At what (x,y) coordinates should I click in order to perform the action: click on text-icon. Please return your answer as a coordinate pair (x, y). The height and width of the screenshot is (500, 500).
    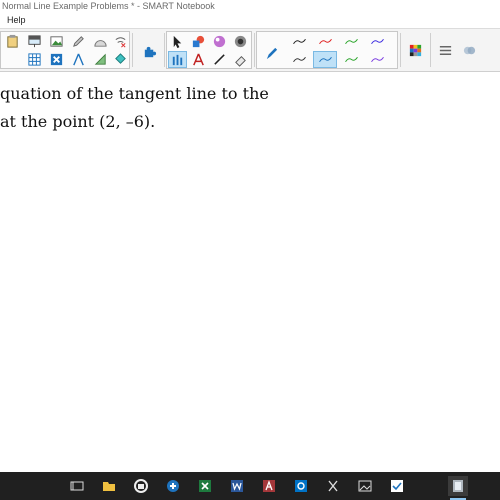
    Looking at the image, I should click on (198, 59).